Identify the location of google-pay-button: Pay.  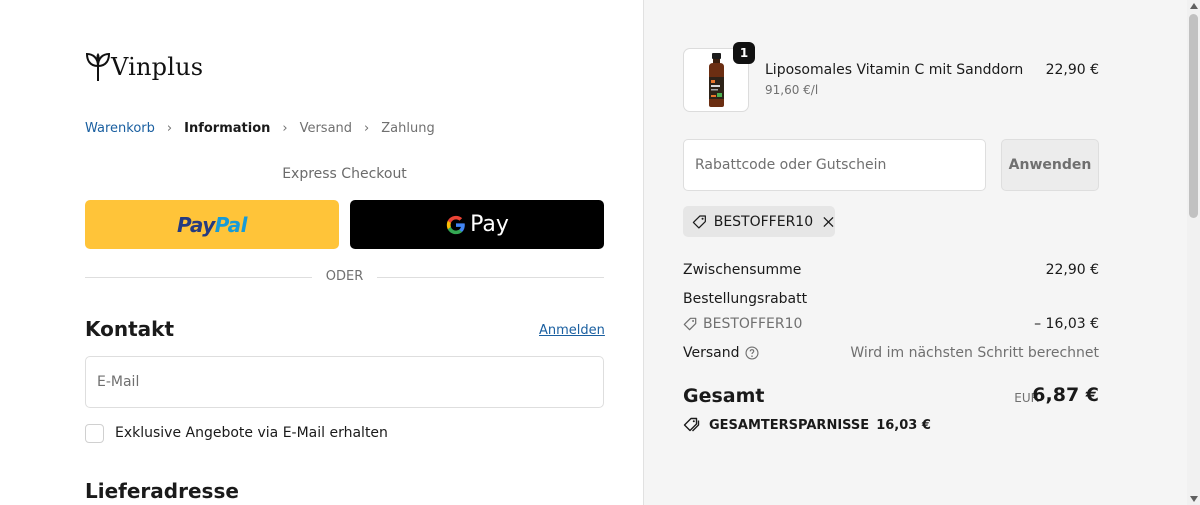
(477, 224).